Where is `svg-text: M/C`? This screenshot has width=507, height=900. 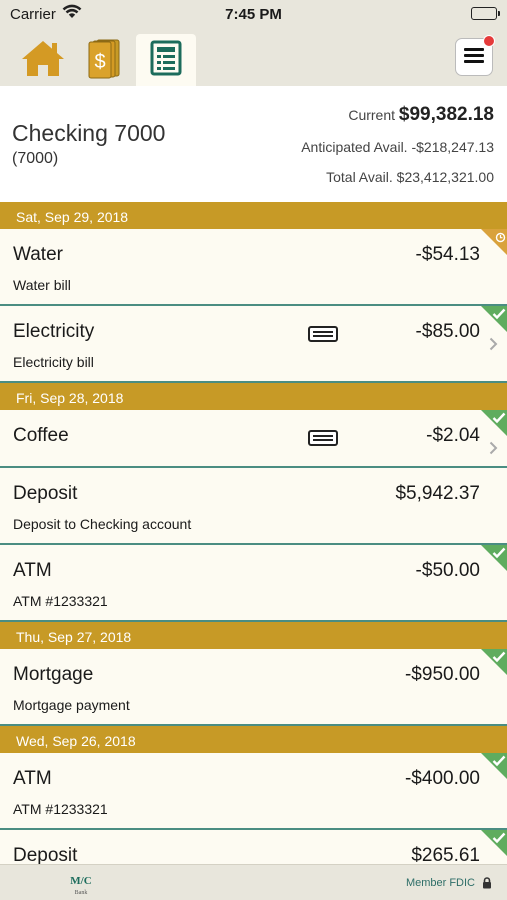
svg-text: M/C is located at coordinates (80, 881).